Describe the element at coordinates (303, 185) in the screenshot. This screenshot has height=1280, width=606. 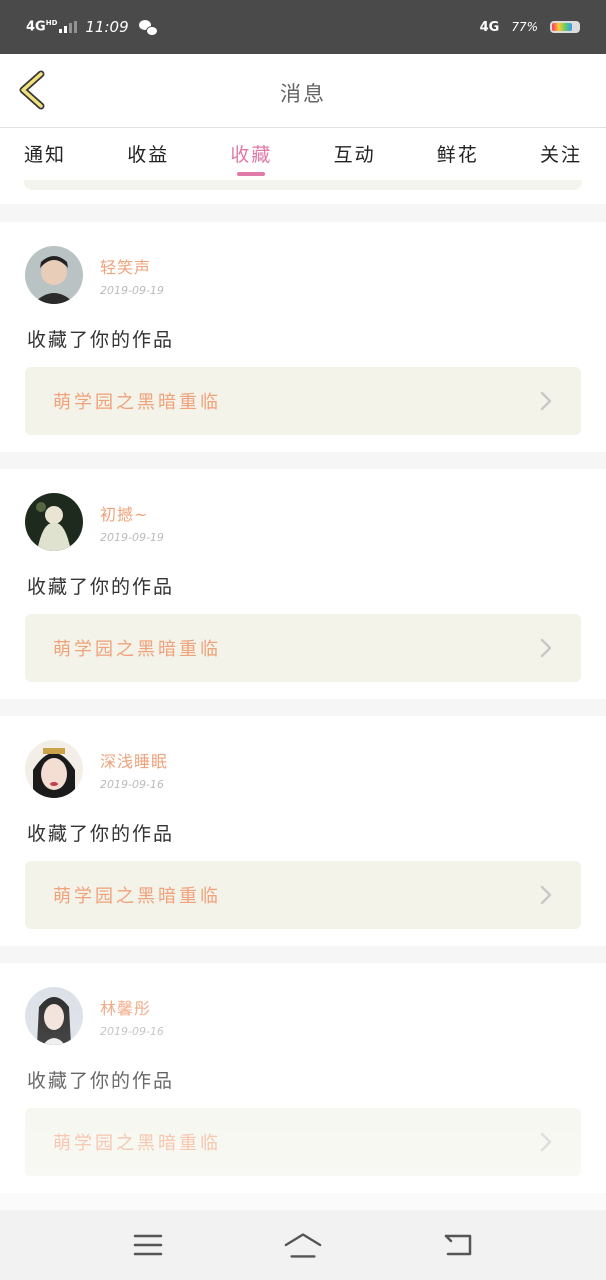
I see `previous-card-work-box` at that location.